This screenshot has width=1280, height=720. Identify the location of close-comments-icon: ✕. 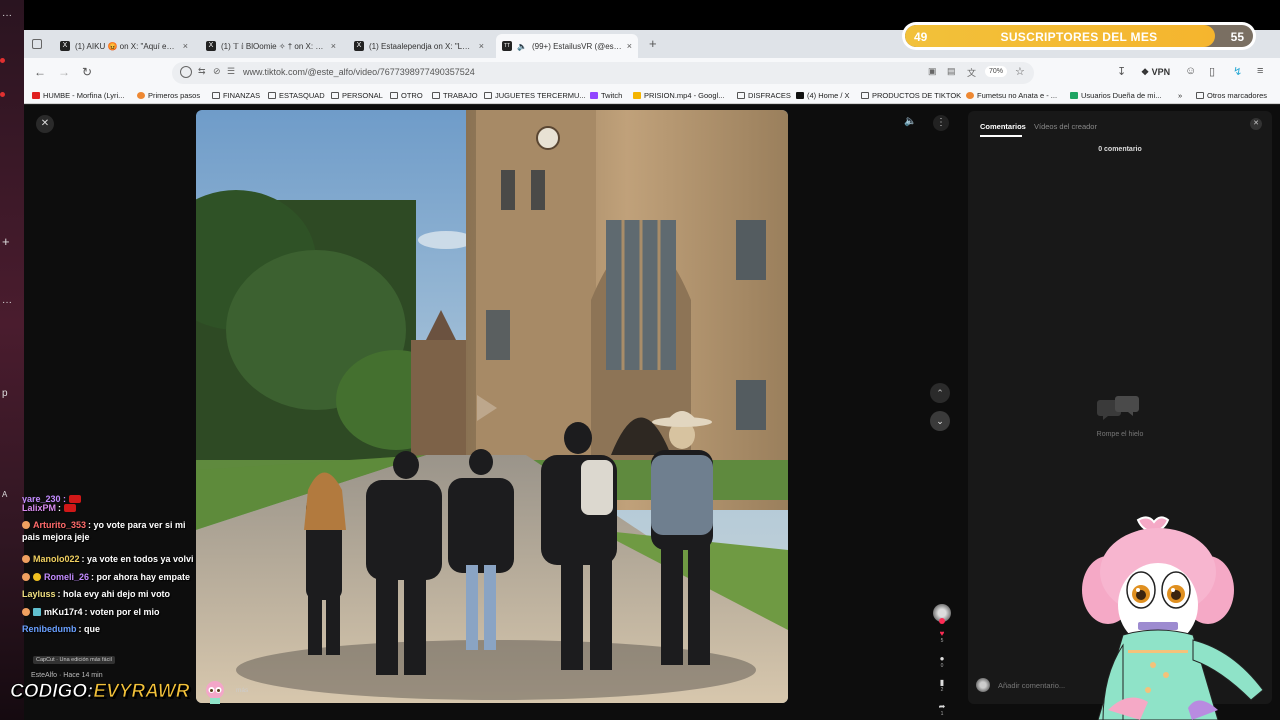
(1256, 124).